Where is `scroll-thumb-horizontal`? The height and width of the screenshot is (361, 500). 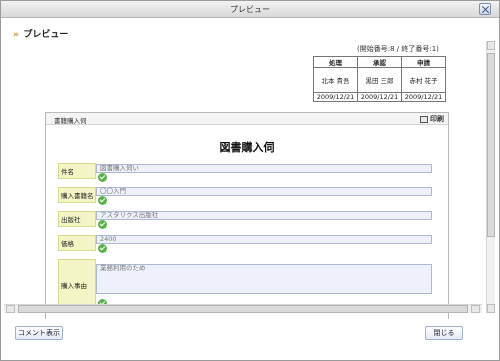 scroll-thumb-horizontal is located at coordinates (243, 309).